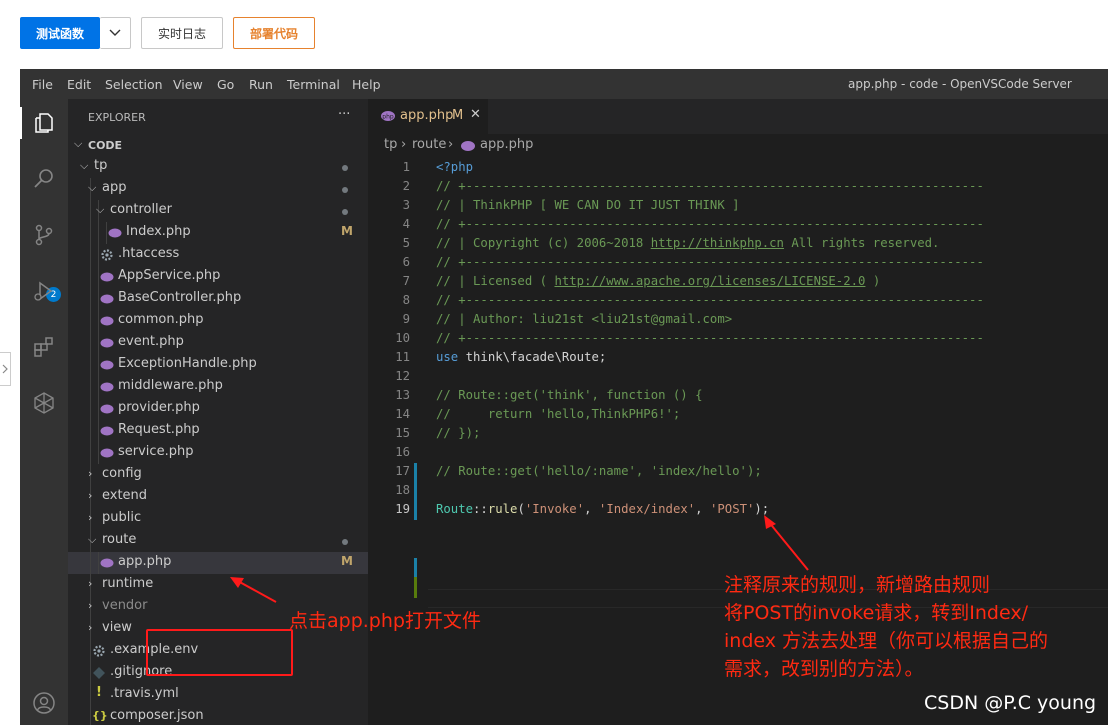 Image resolution: width=1108 pixels, height=725 pixels. Describe the element at coordinates (886, 641) in the screenshot. I see `note-line: index 方法去处理（你可以根据自己的` at that location.